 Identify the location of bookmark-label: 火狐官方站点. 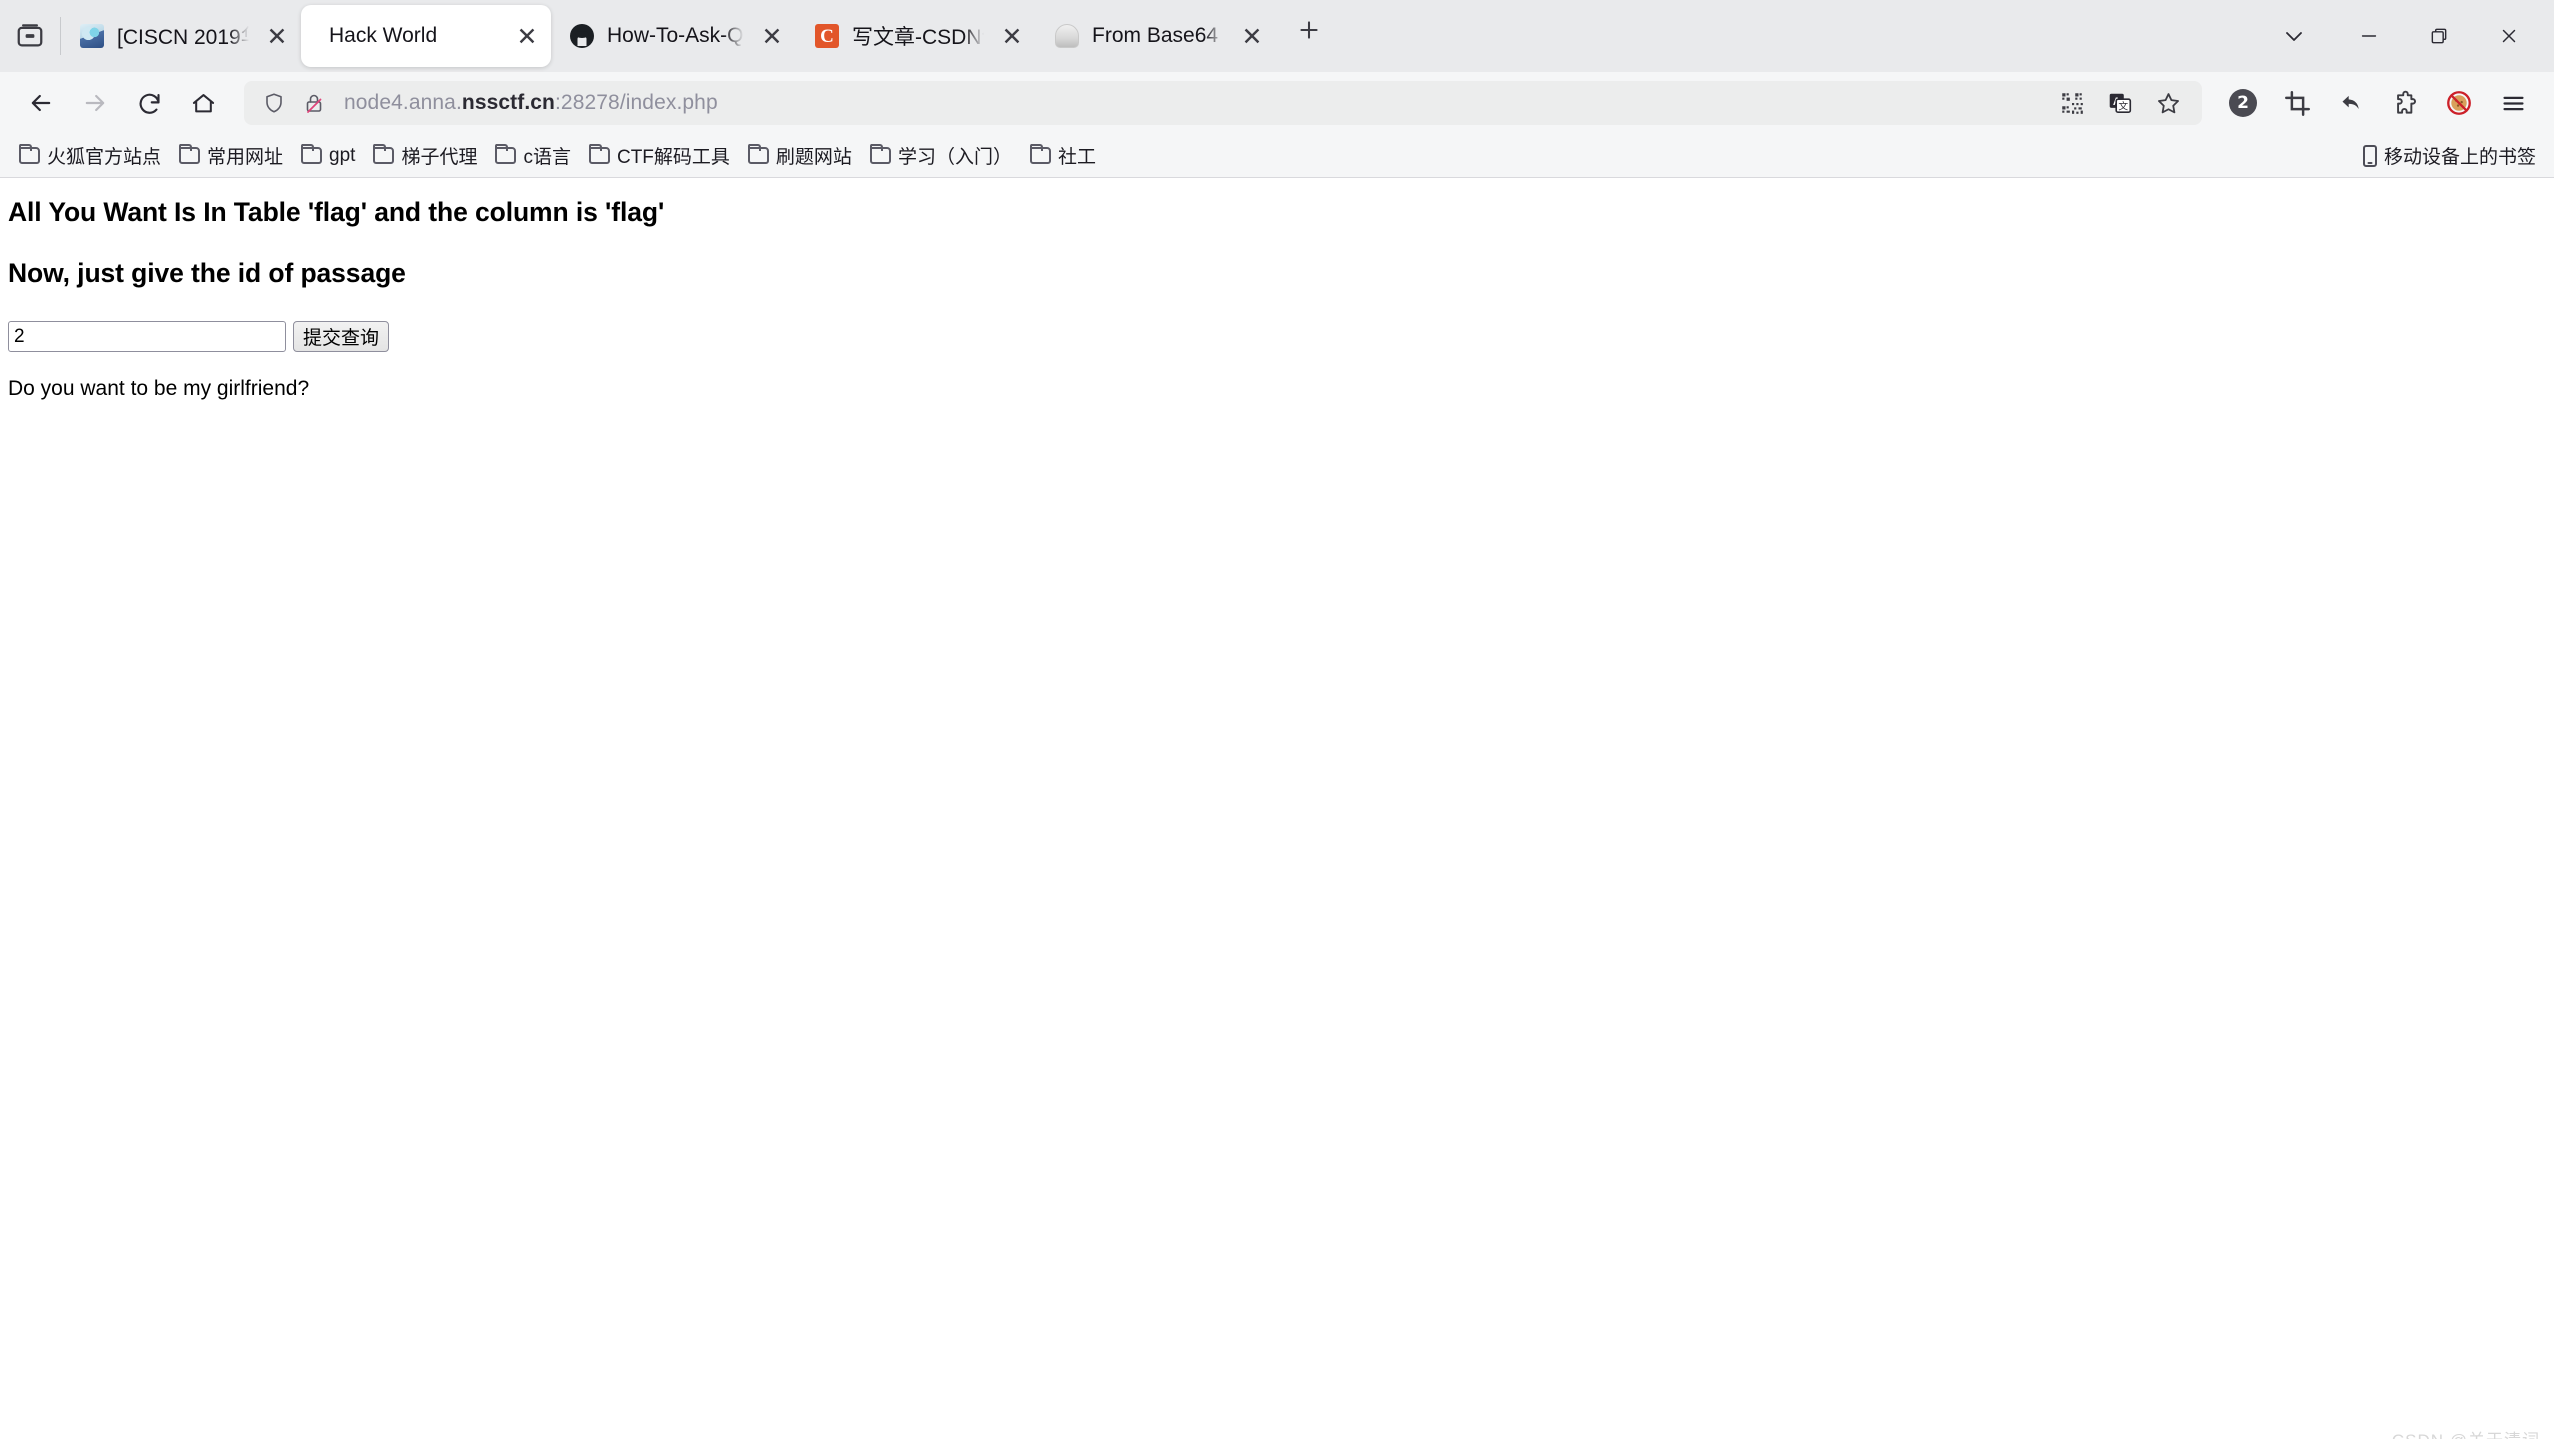
(104, 157).